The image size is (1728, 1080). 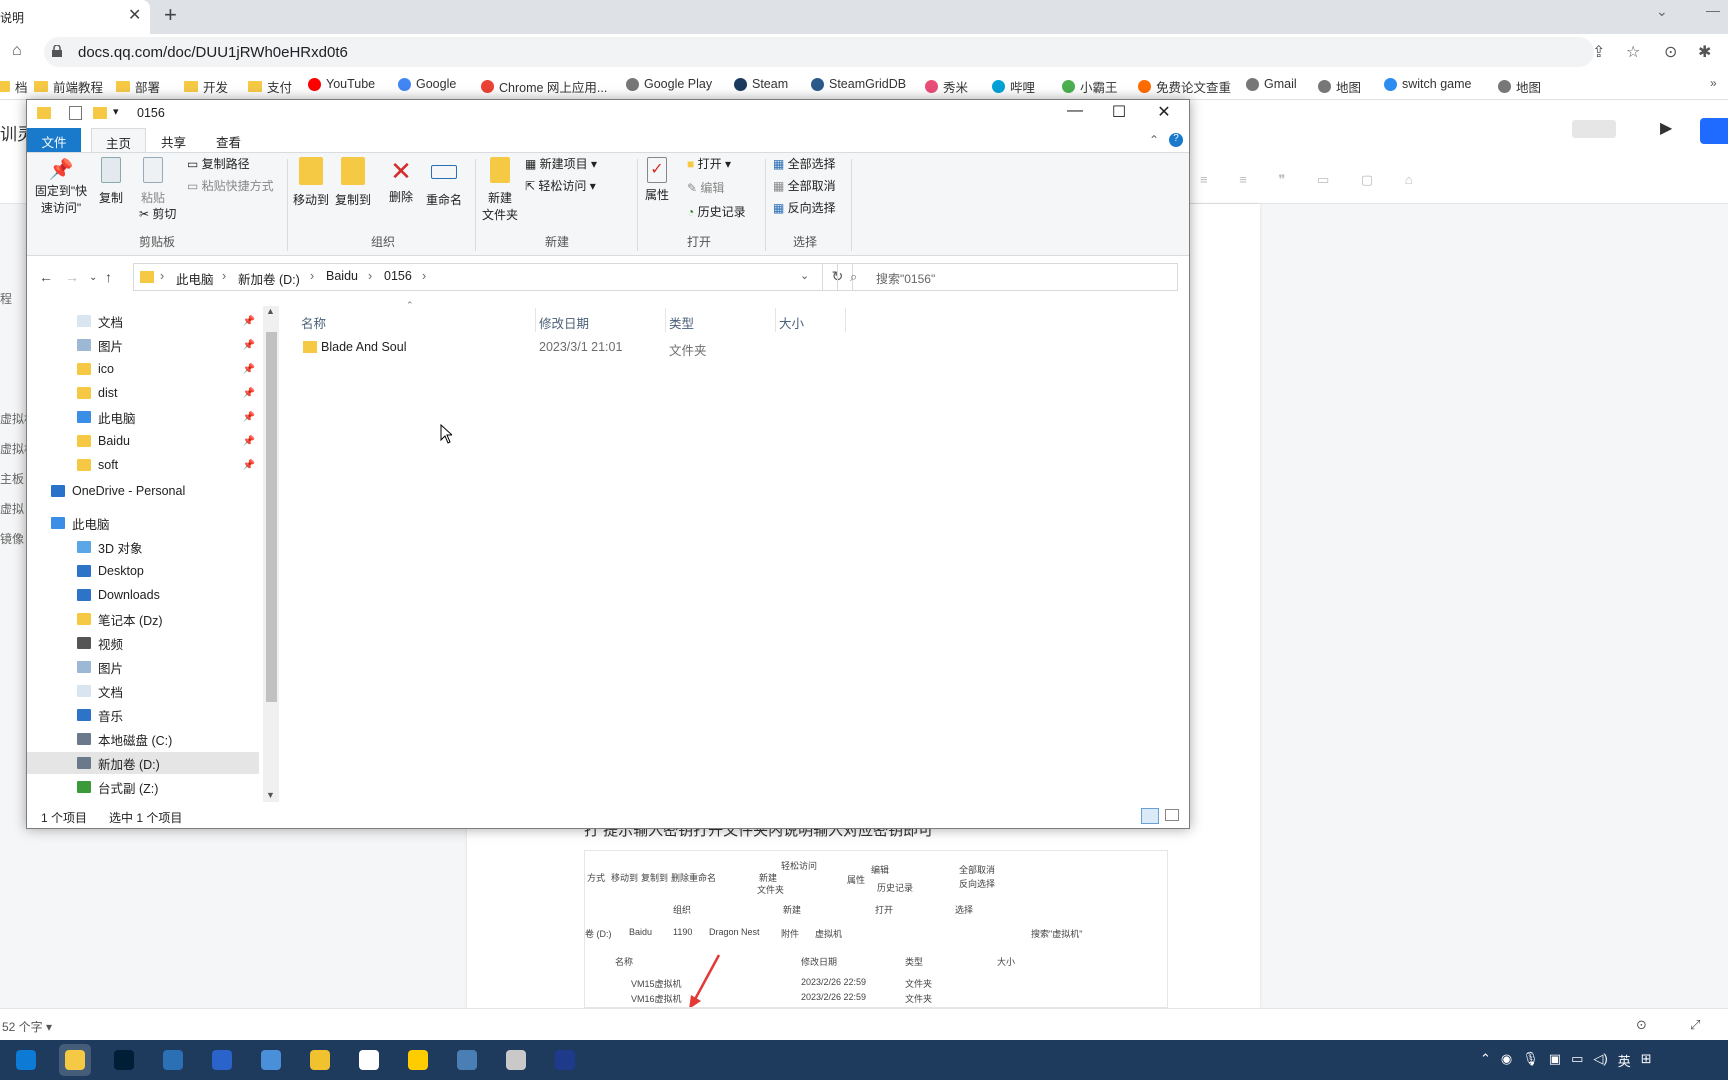 What do you see at coordinates (173, 140) in the screenshot?
I see `tab-share: 共享` at bounding box center [173, 140].